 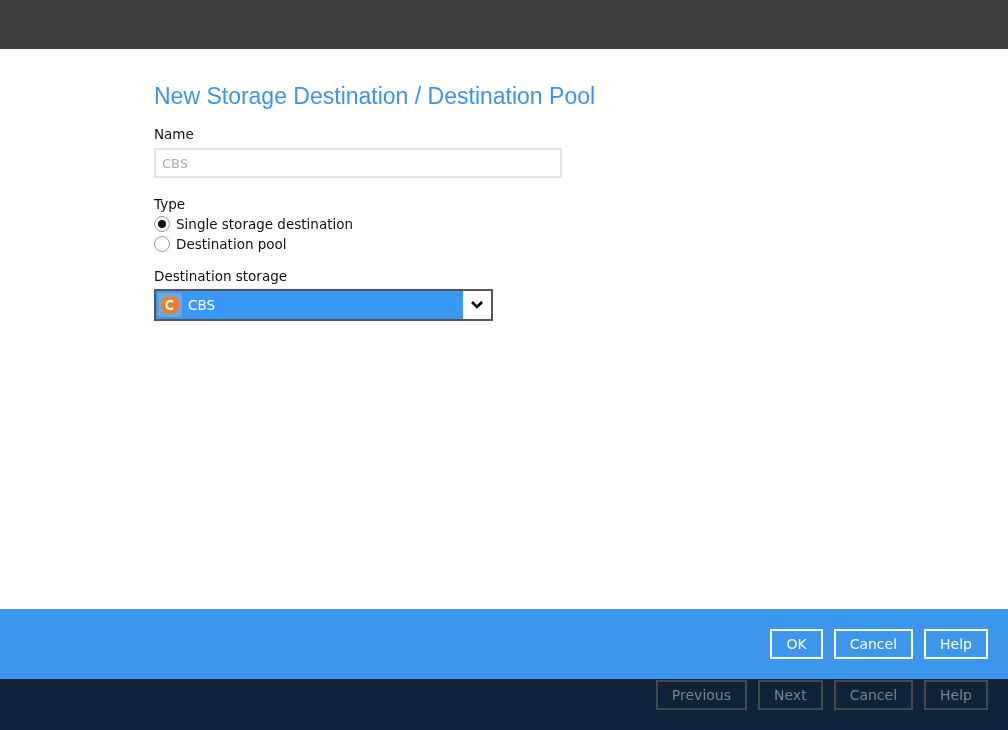 I want to click on dialog-button: Cancel, so click(x=873, y=644).